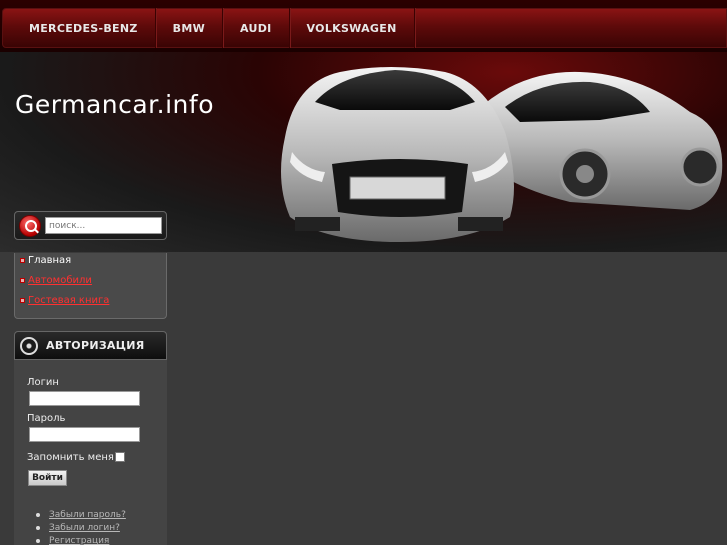 The image size is (727, 545). I want to click on side-menu: Главная Автомобили Гостевая книга, so click(90, 286).